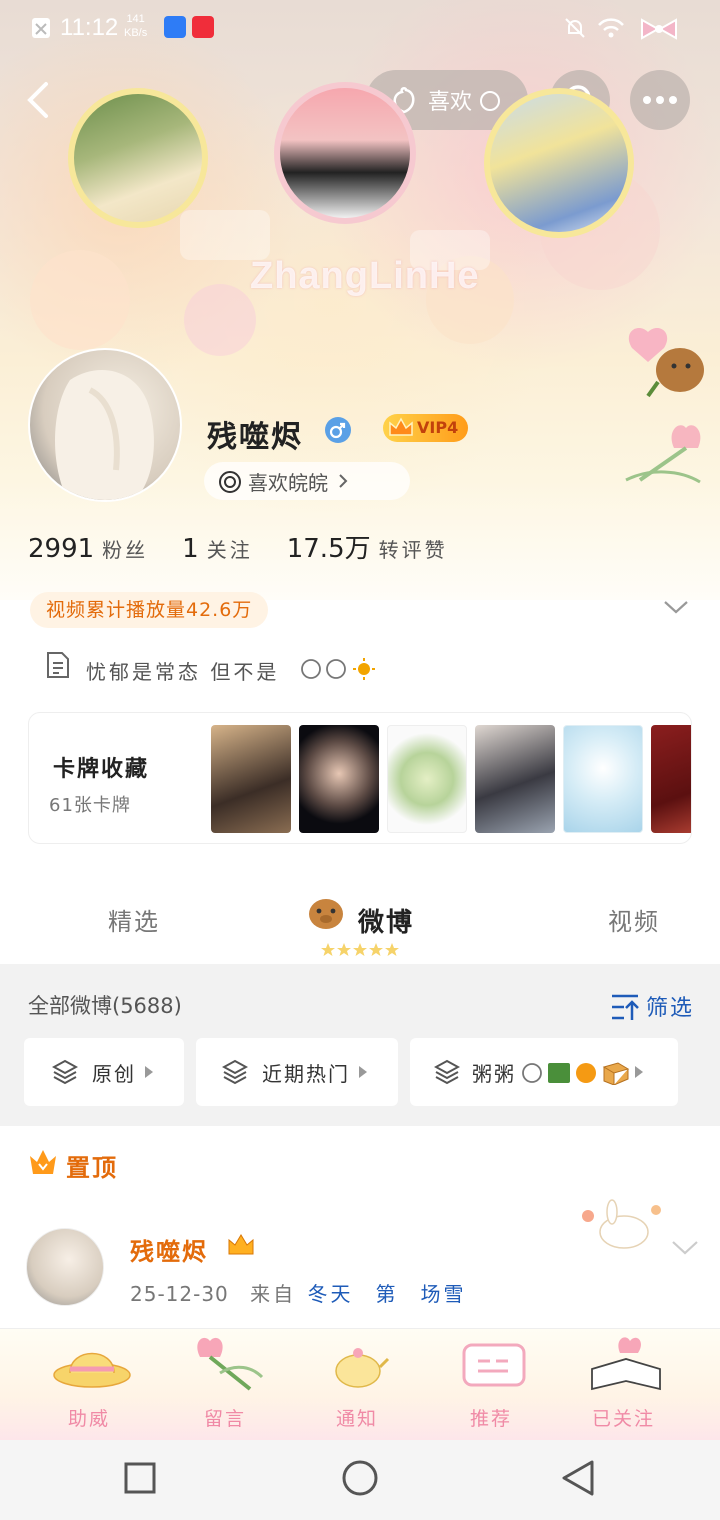 The height and width of the screenshot is (1520, 720). What do you see at coordinates (670, 1006) in the screenshot?
I see `filter-button: 筛选` at bounding box center [670, 1006].